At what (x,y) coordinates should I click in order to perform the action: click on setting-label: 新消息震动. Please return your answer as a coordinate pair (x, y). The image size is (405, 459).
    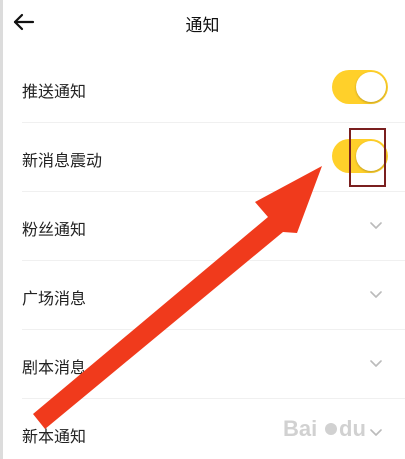
    Looking at the image, I should click on (62, 160).